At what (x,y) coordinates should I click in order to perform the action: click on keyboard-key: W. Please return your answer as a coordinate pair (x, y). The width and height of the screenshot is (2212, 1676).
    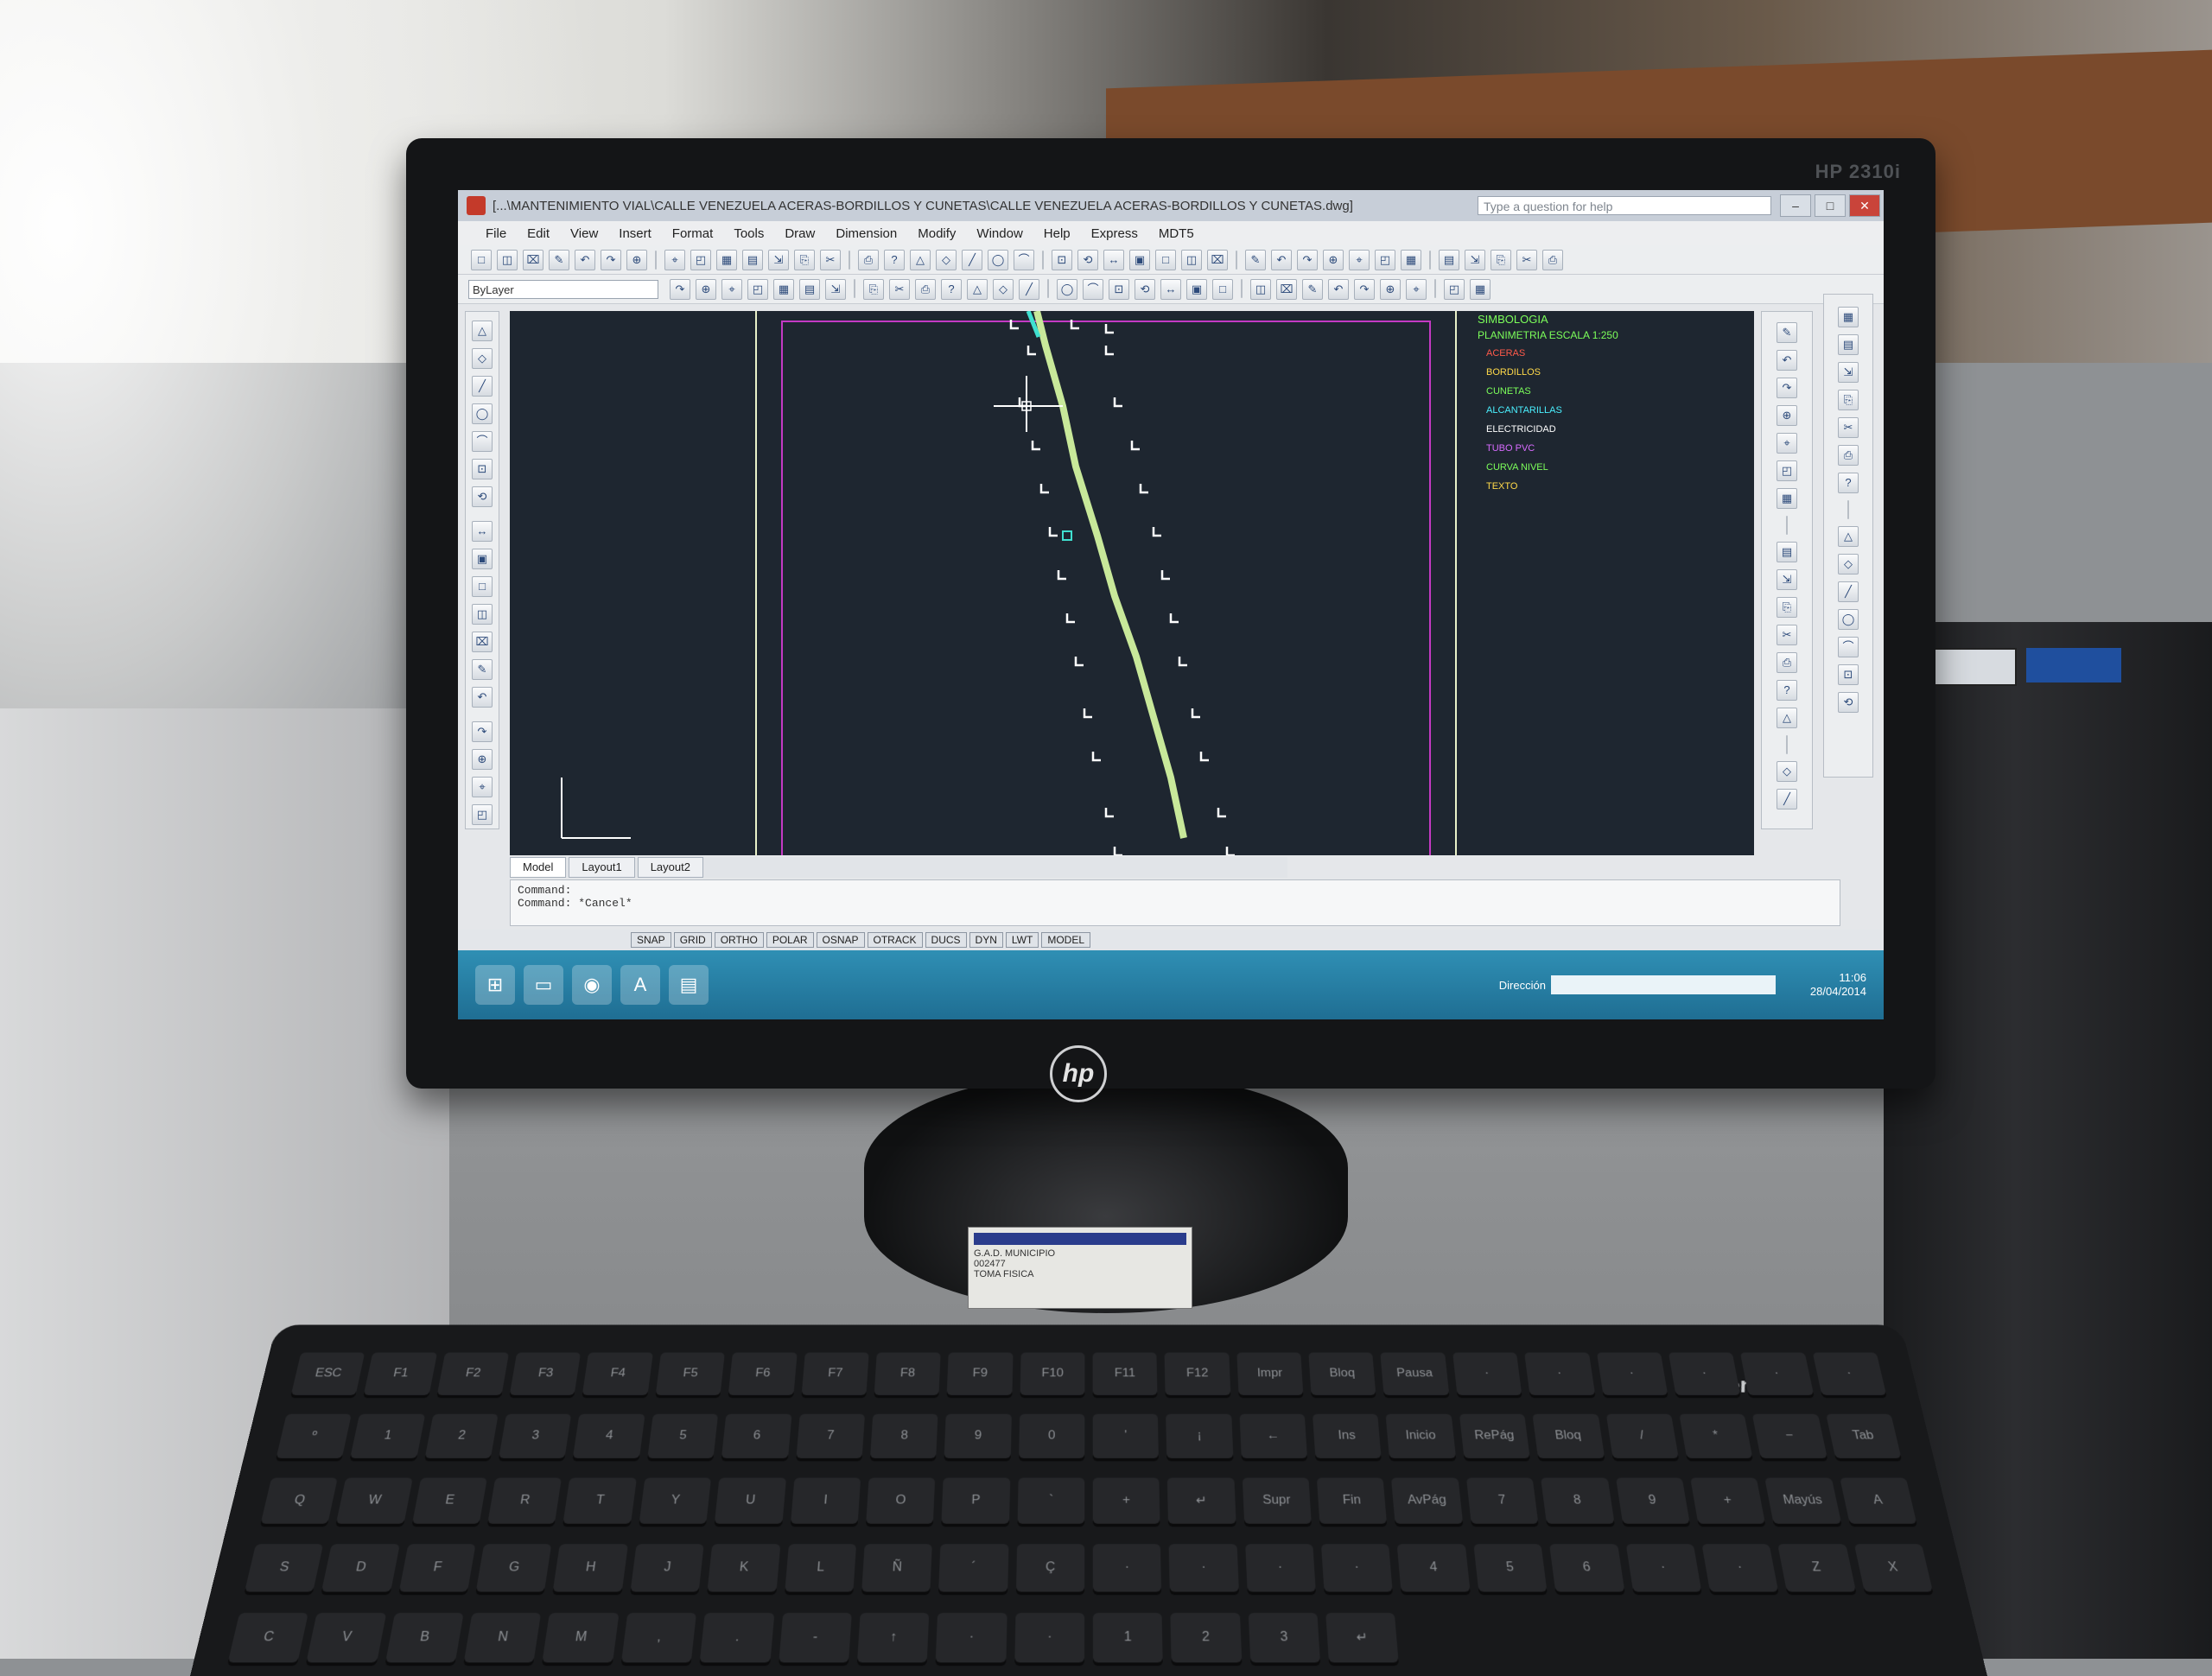
    Looking at the image, I should click on (374, 1501).